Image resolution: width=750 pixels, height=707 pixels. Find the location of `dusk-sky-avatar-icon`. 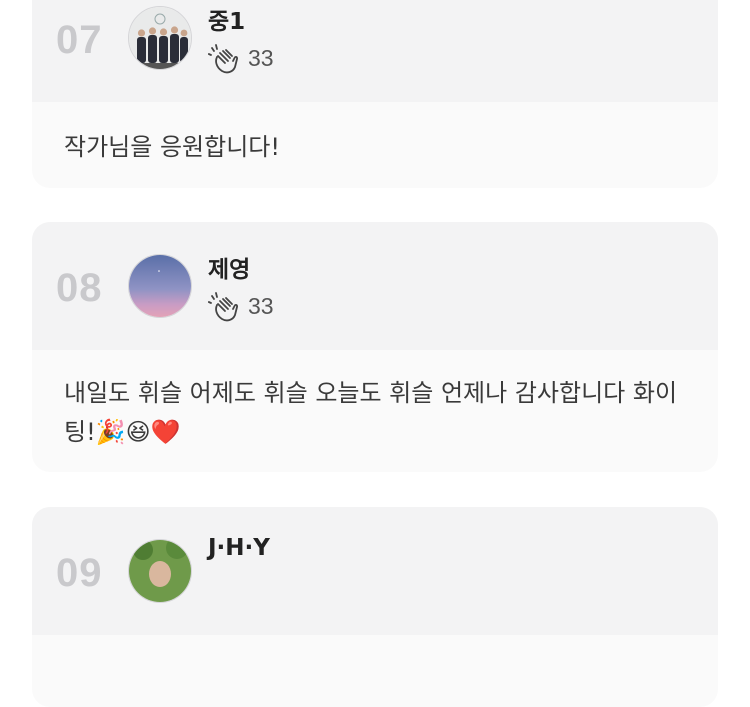

dusk-sky-avatar-icon is located at coordinates (160, 286).